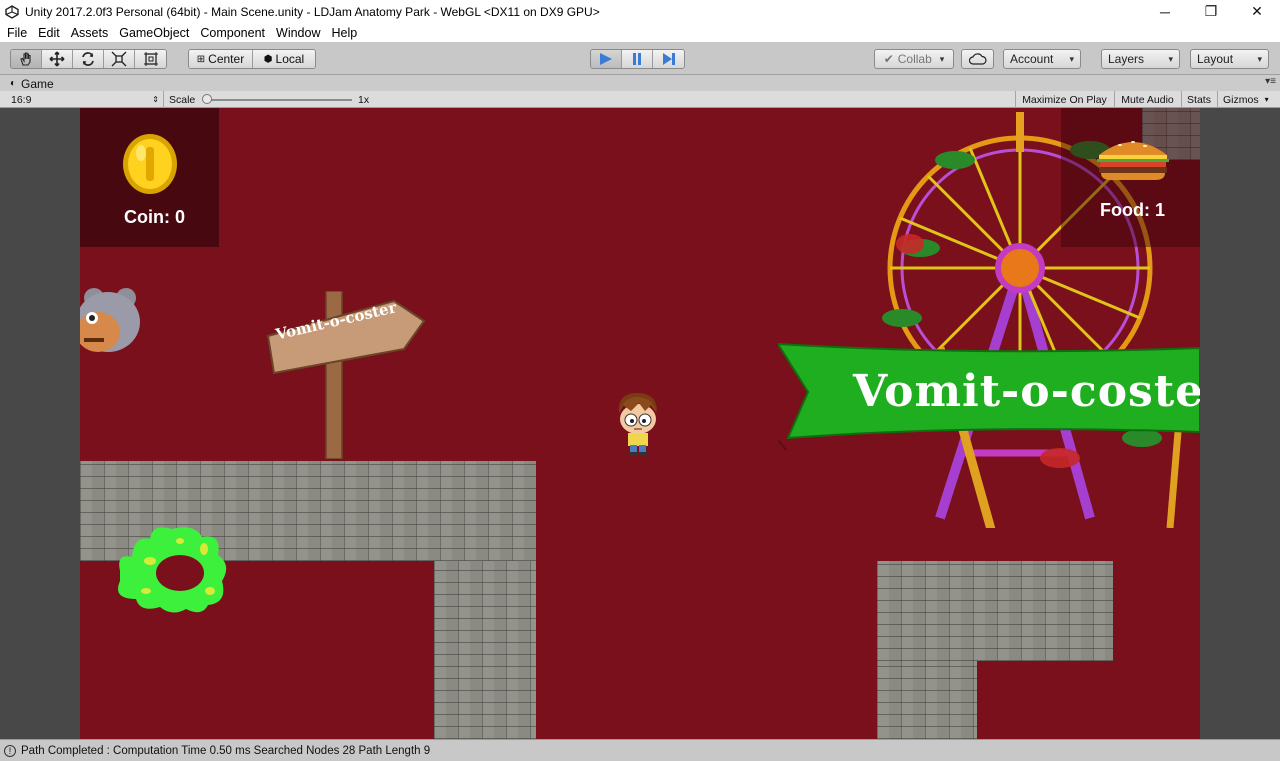  Describe the element at coordinates (49, 33) in the screenshot. I see `menu-edit: Edit` at that location.